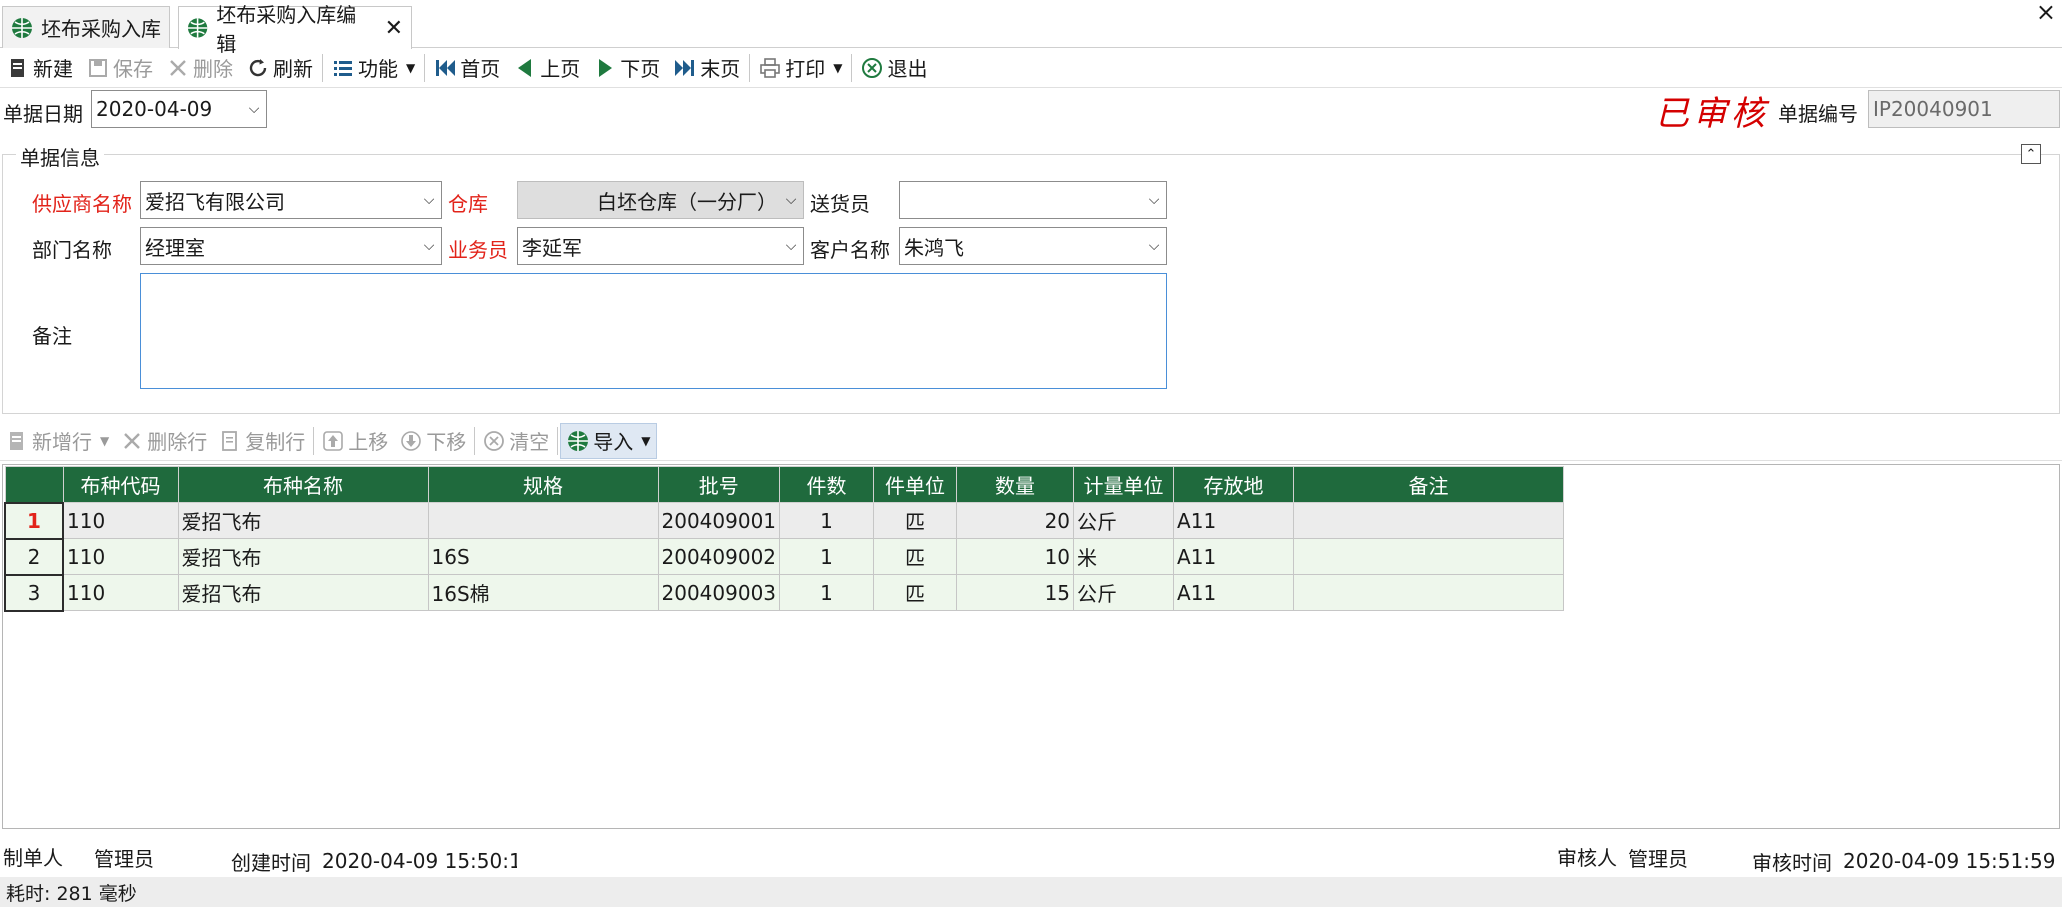 The height and width of the screenshot is (907, 2062). Describe the element at coordinates (840, 204) in the screenshot. I see `deliverer-label: 送货员` at that location.